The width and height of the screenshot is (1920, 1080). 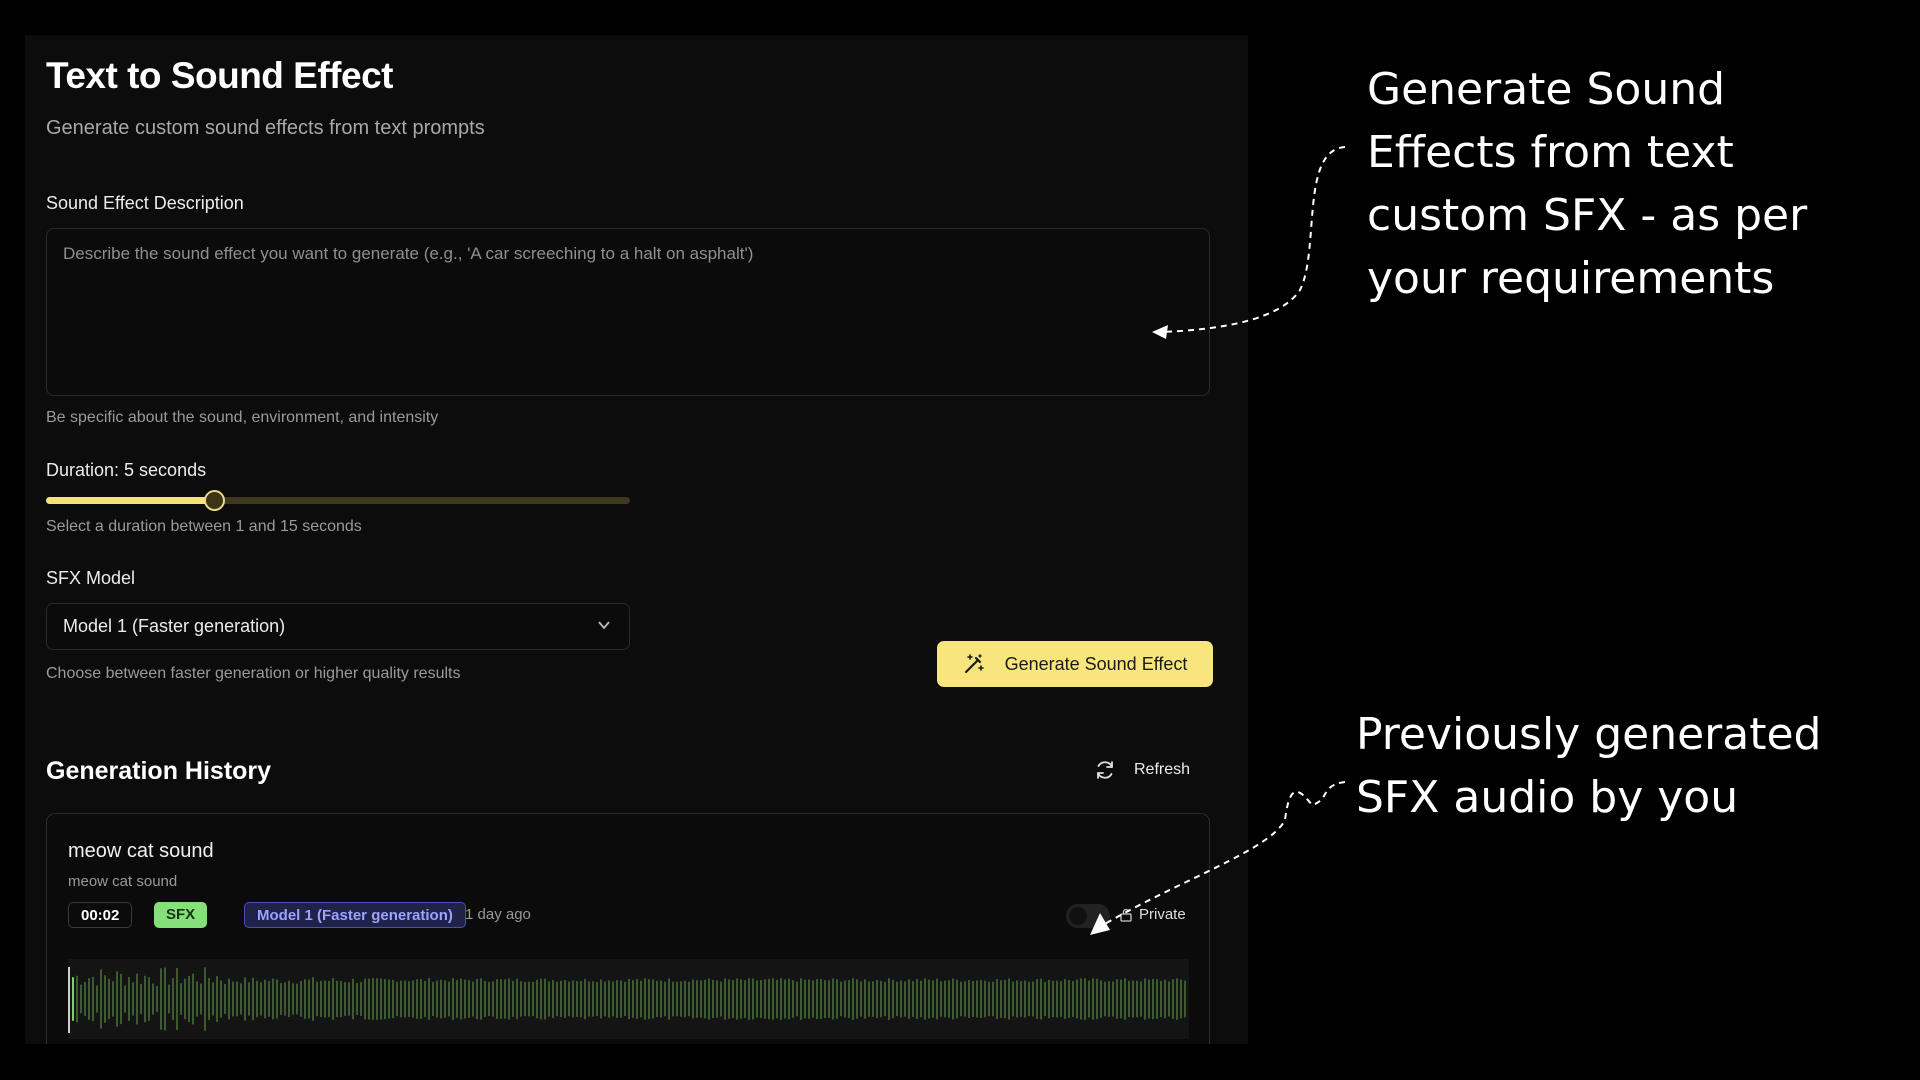 I want to click on annotation-arrow-bottom, so click(x=1224, y=853).